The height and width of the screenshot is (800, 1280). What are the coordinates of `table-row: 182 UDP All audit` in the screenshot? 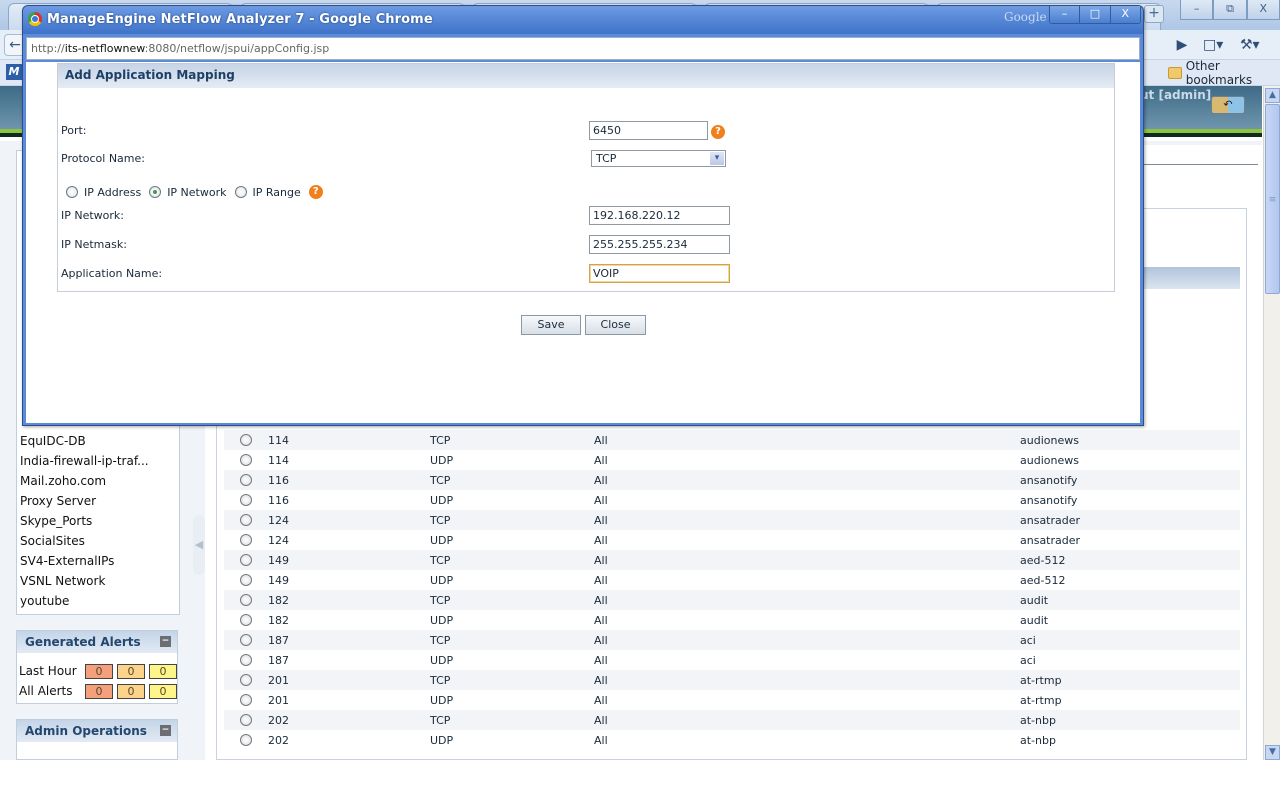 It's located at (732, 620).